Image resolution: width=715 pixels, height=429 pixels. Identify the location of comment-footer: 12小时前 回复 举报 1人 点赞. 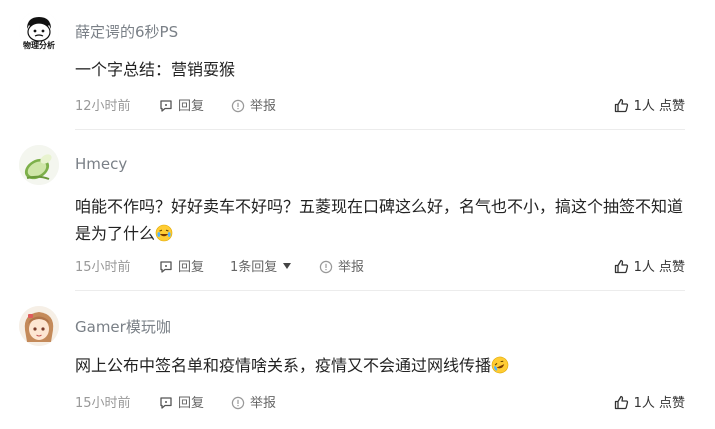
(380, 107).